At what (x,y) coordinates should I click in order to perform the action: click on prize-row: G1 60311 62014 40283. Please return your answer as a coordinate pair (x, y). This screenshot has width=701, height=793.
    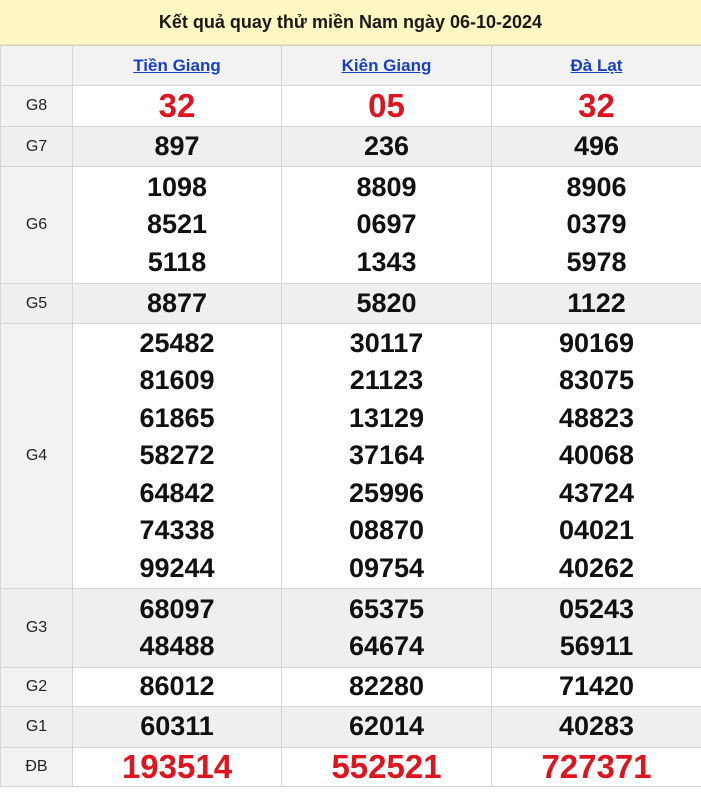
    Looking at the image, I should click on (350, 727).